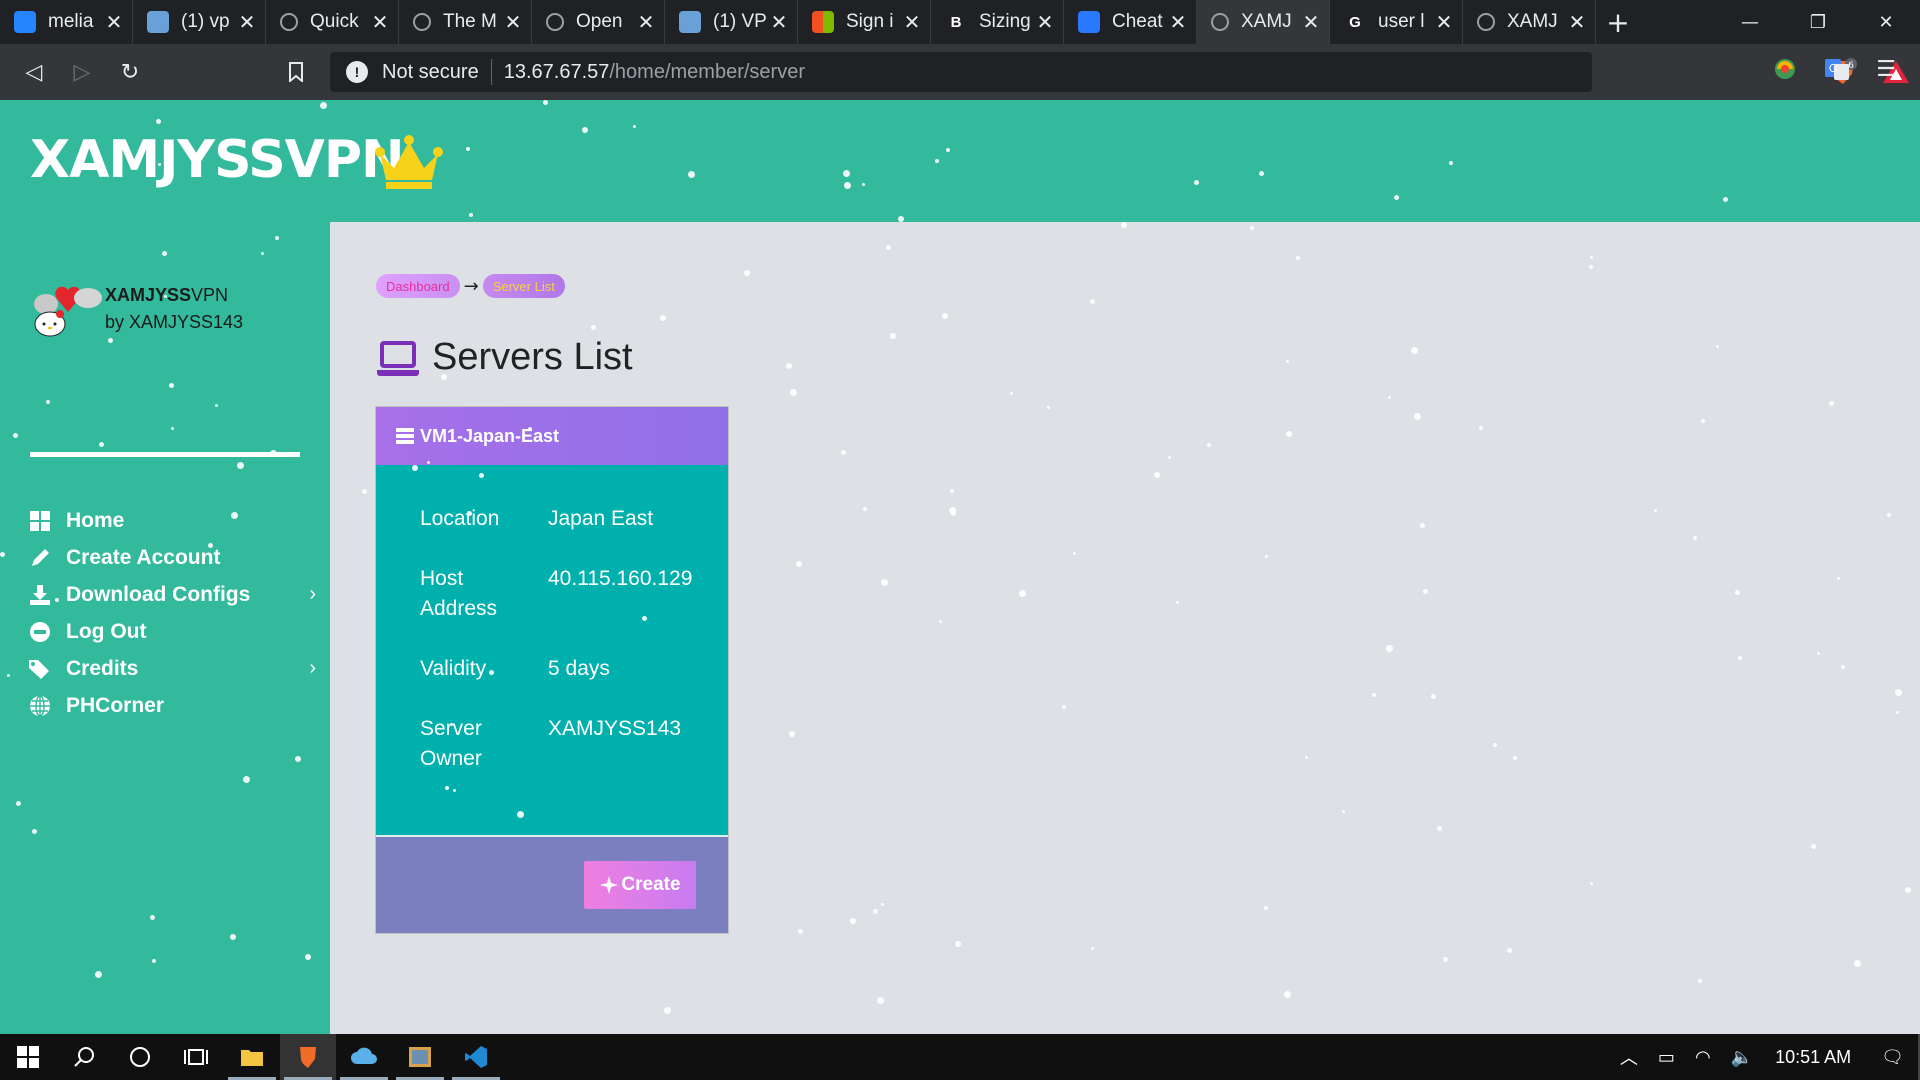 The width and height of the screenshot is (1920, 1080). I want to click on row-label: Server Owner, so click(451, 743).